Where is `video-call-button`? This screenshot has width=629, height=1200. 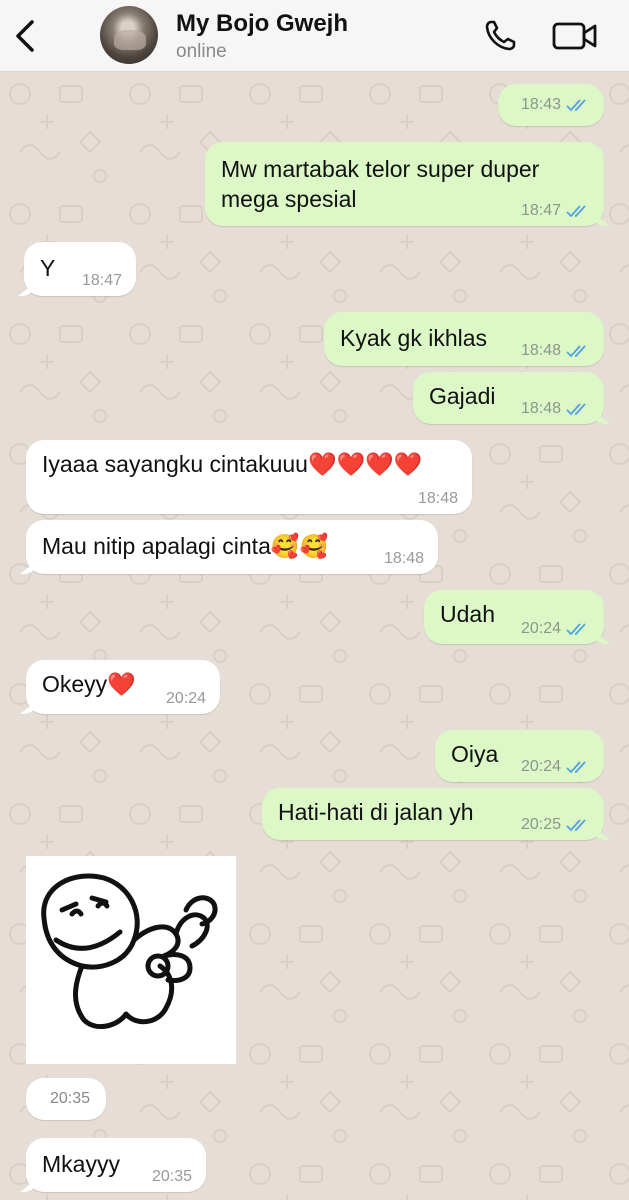
video-call-button is located at coordinates (575, 36).